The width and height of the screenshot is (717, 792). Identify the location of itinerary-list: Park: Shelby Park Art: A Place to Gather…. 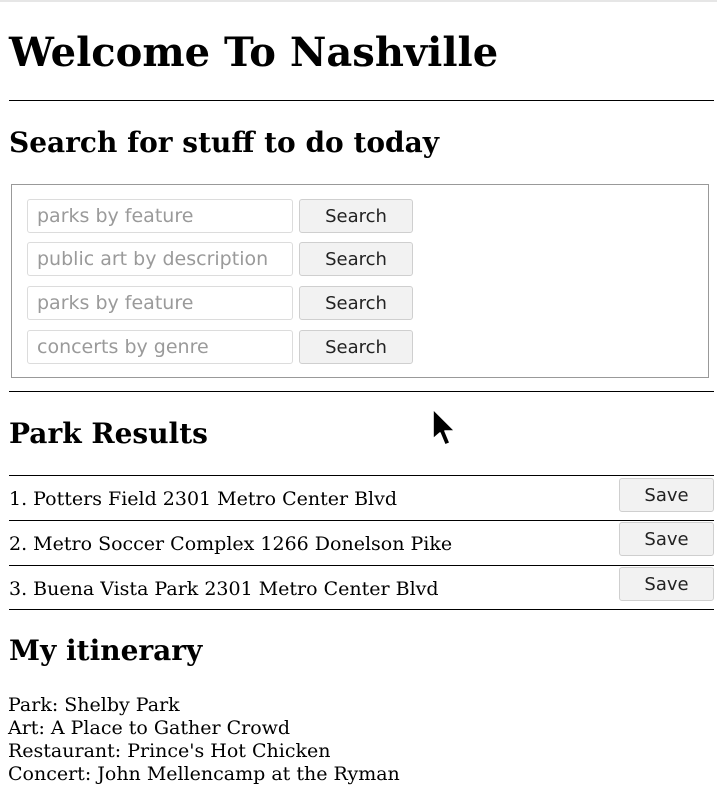
(204, 740).